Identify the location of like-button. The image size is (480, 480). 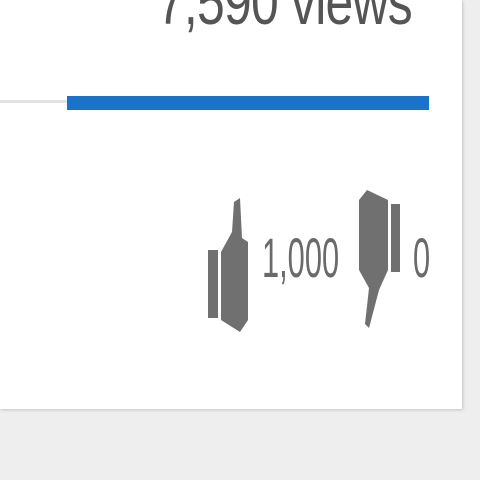
(228, 265).